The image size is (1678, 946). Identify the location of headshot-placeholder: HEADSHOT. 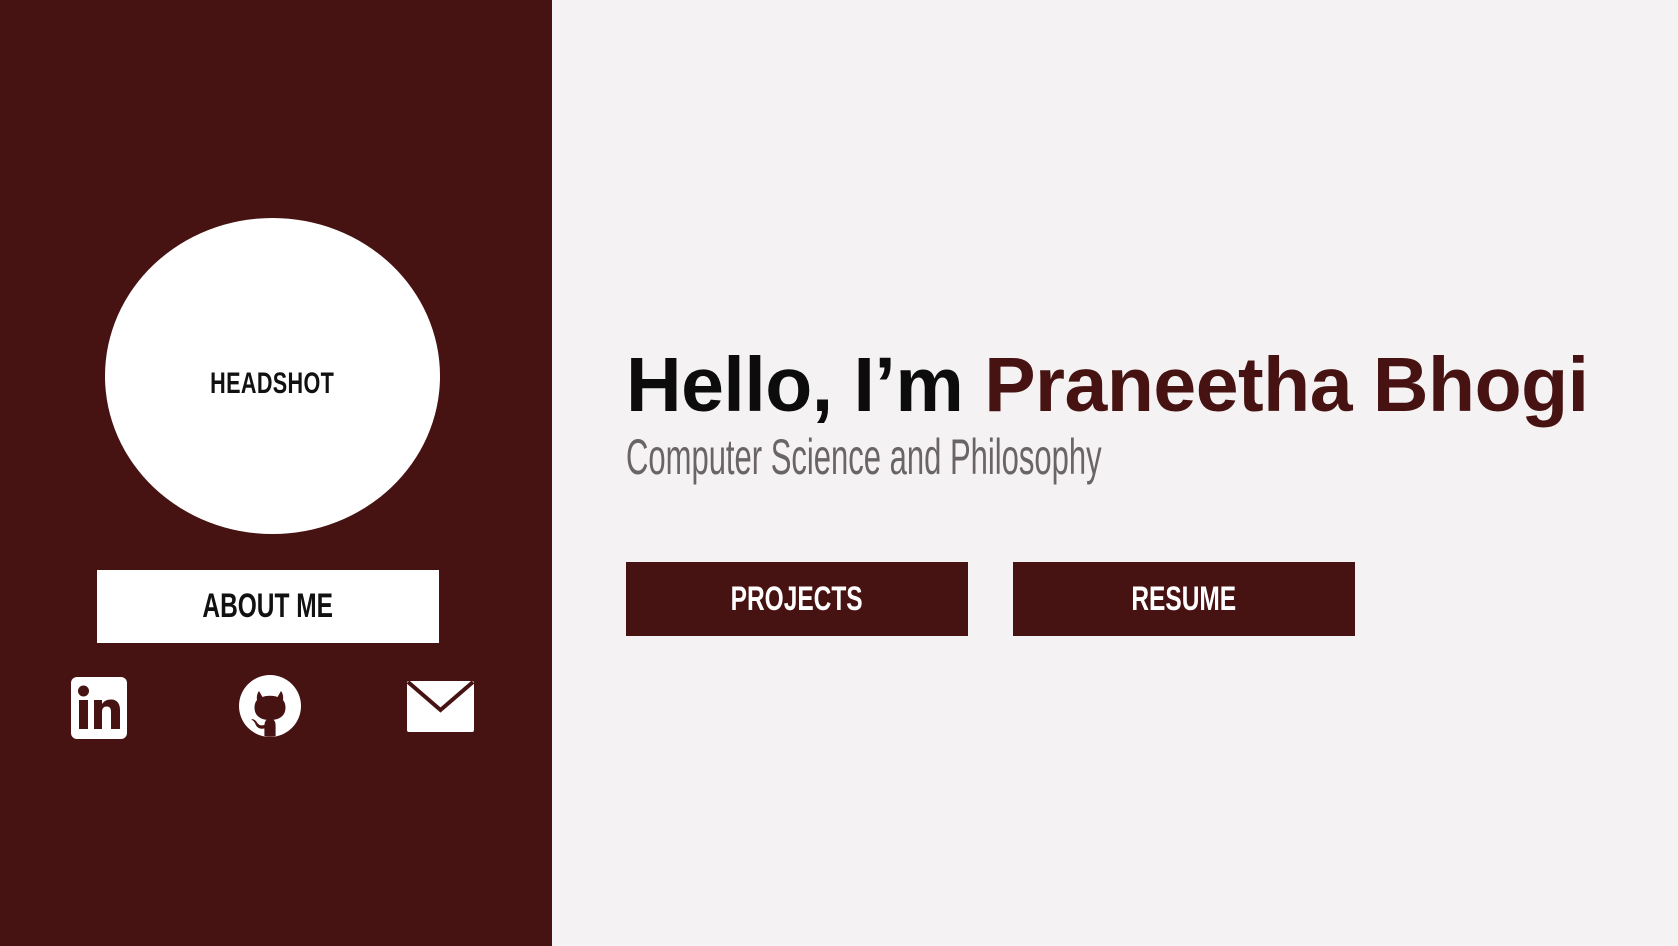
(272, 376).